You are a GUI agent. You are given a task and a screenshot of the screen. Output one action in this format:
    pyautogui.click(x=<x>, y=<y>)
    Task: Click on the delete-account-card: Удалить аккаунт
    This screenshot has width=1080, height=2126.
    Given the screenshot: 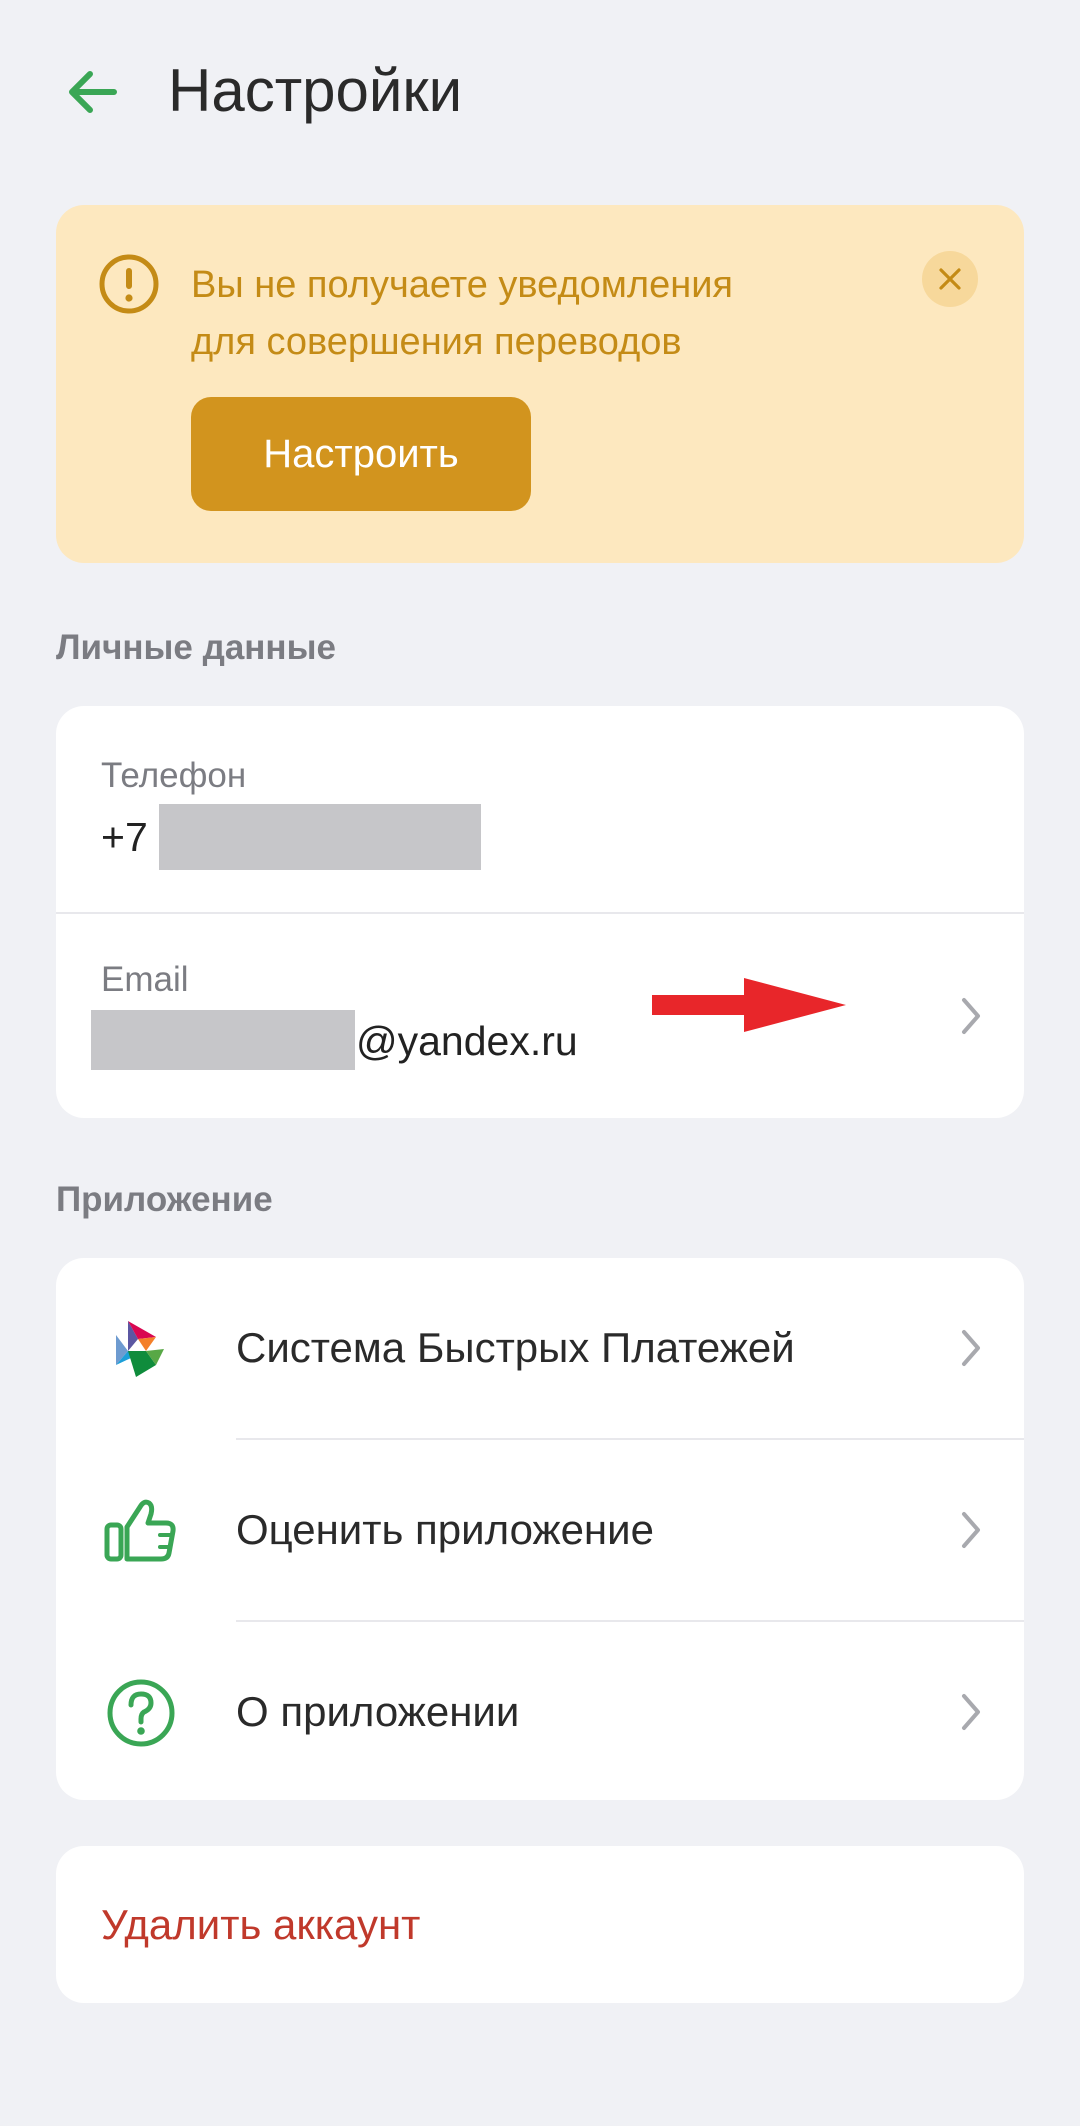 What is the action you would take?
    pyautogui.click(x=540, y=1924)
    